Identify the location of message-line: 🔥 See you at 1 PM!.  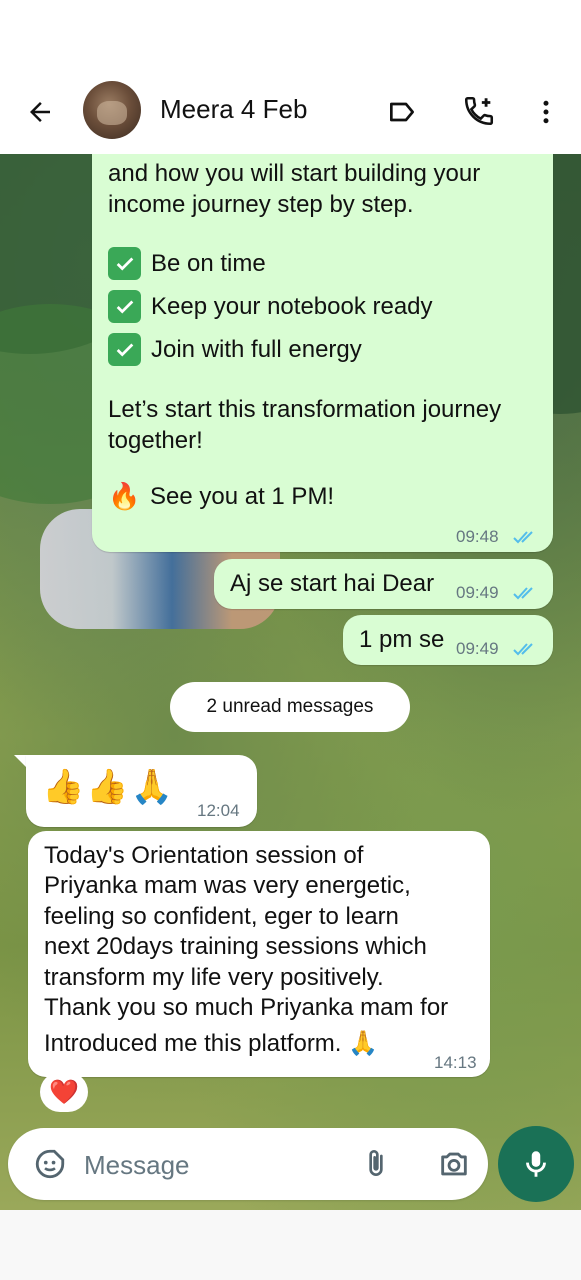
(221, 495).